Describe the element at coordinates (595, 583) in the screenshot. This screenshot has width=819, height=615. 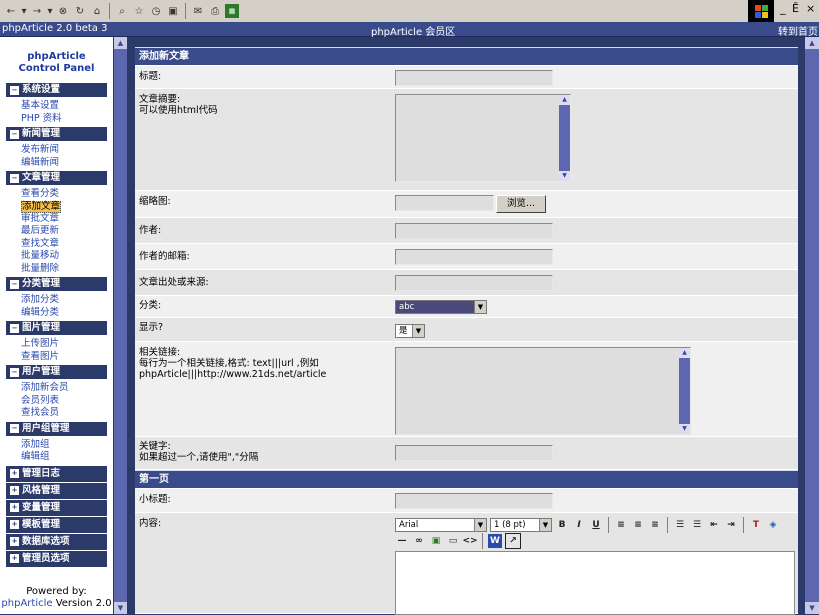
I see `content-editor-area` at that location.